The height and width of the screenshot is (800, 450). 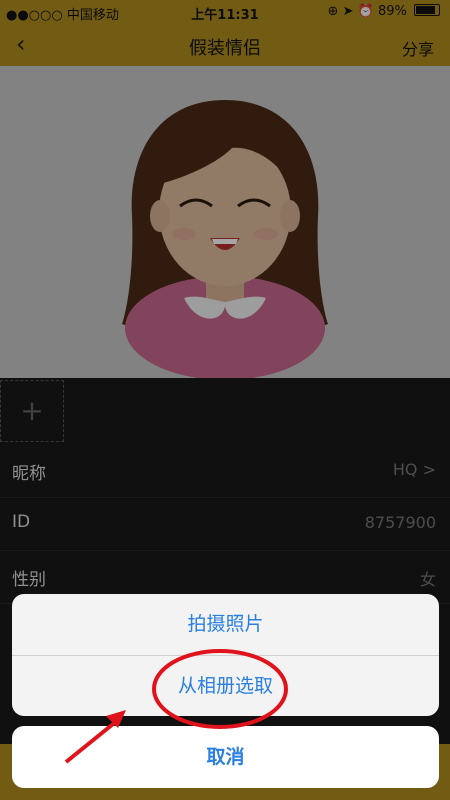 What do you see at coordinates (220, 689) in the screenshot?
I see `annotation-circle` at bounding box center [220, 689].